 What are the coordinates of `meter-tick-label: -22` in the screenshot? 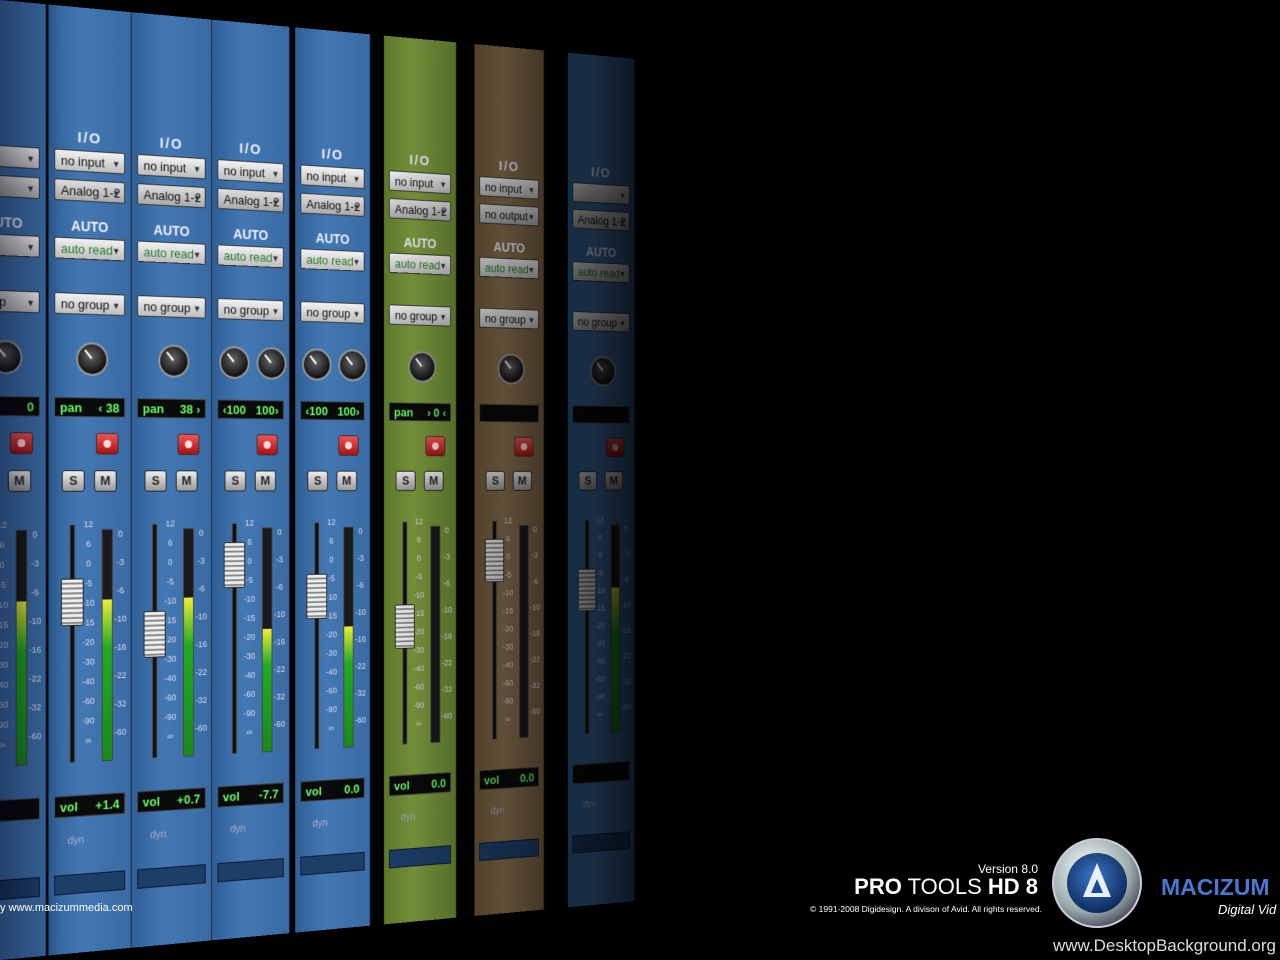 It's located at (35, 678).